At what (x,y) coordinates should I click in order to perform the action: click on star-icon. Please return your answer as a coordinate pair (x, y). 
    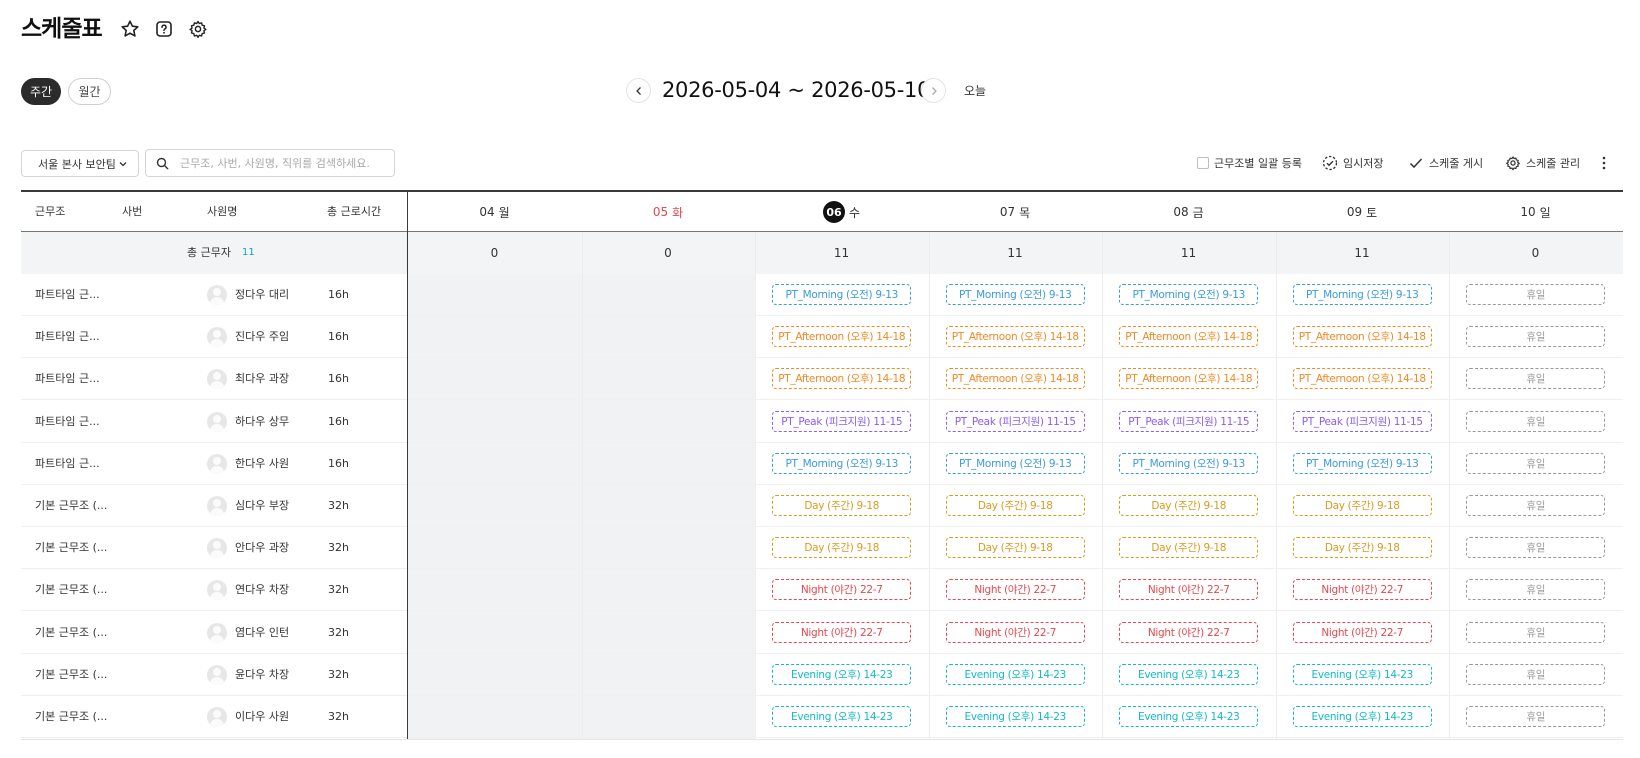
    Looking at the image, I should click on (130, 29).